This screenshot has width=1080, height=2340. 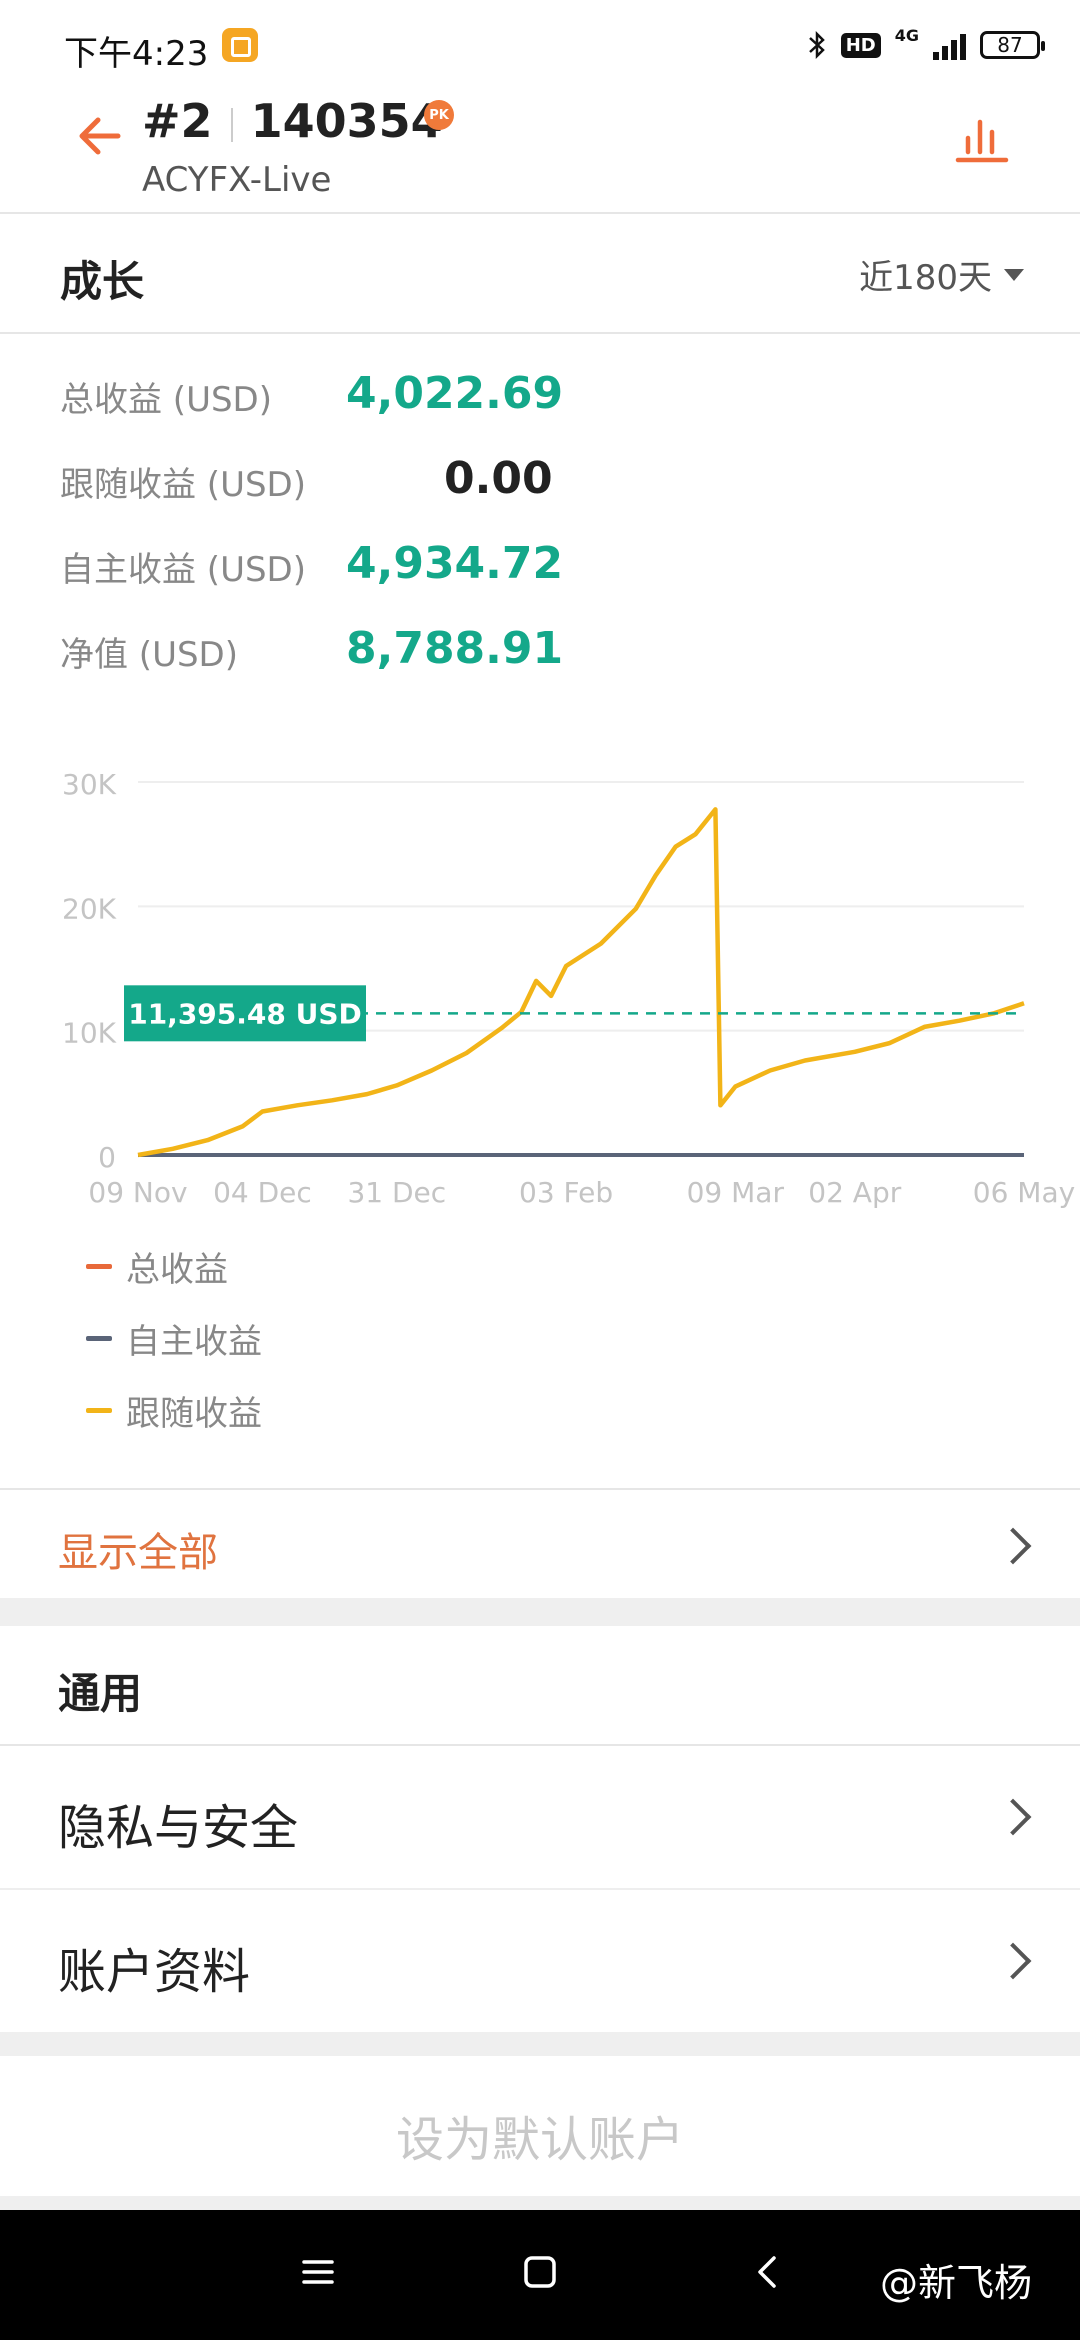 What do you see at coordinates (539, 2140) in the screenshot?
I see `set-default-label: 设为默认账户` at bounding box center [539, 2140].